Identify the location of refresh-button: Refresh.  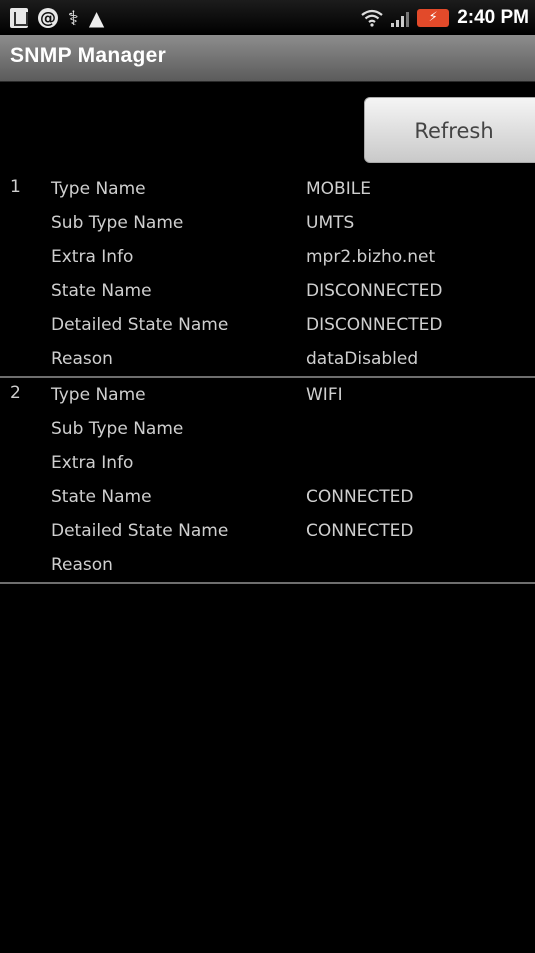
(449, 130).